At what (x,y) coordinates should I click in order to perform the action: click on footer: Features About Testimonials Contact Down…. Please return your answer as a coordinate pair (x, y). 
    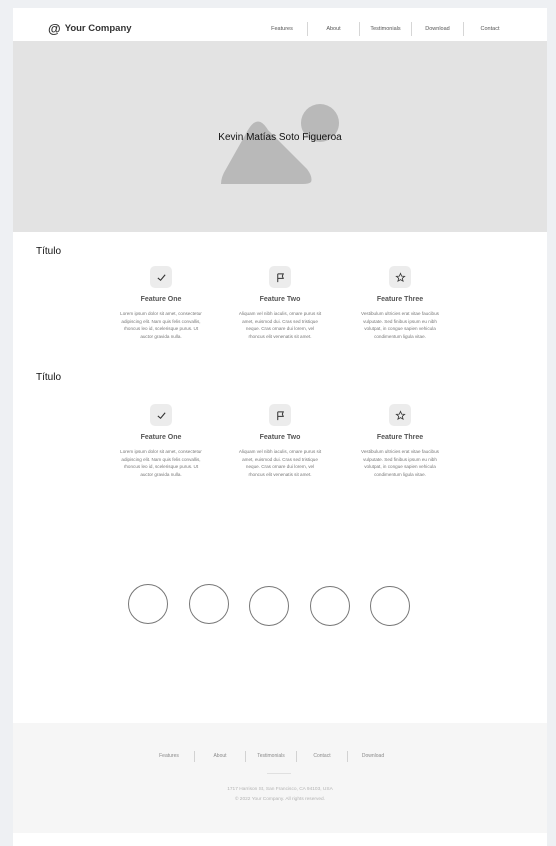
    Looking at the image, I should click on (280, 778).